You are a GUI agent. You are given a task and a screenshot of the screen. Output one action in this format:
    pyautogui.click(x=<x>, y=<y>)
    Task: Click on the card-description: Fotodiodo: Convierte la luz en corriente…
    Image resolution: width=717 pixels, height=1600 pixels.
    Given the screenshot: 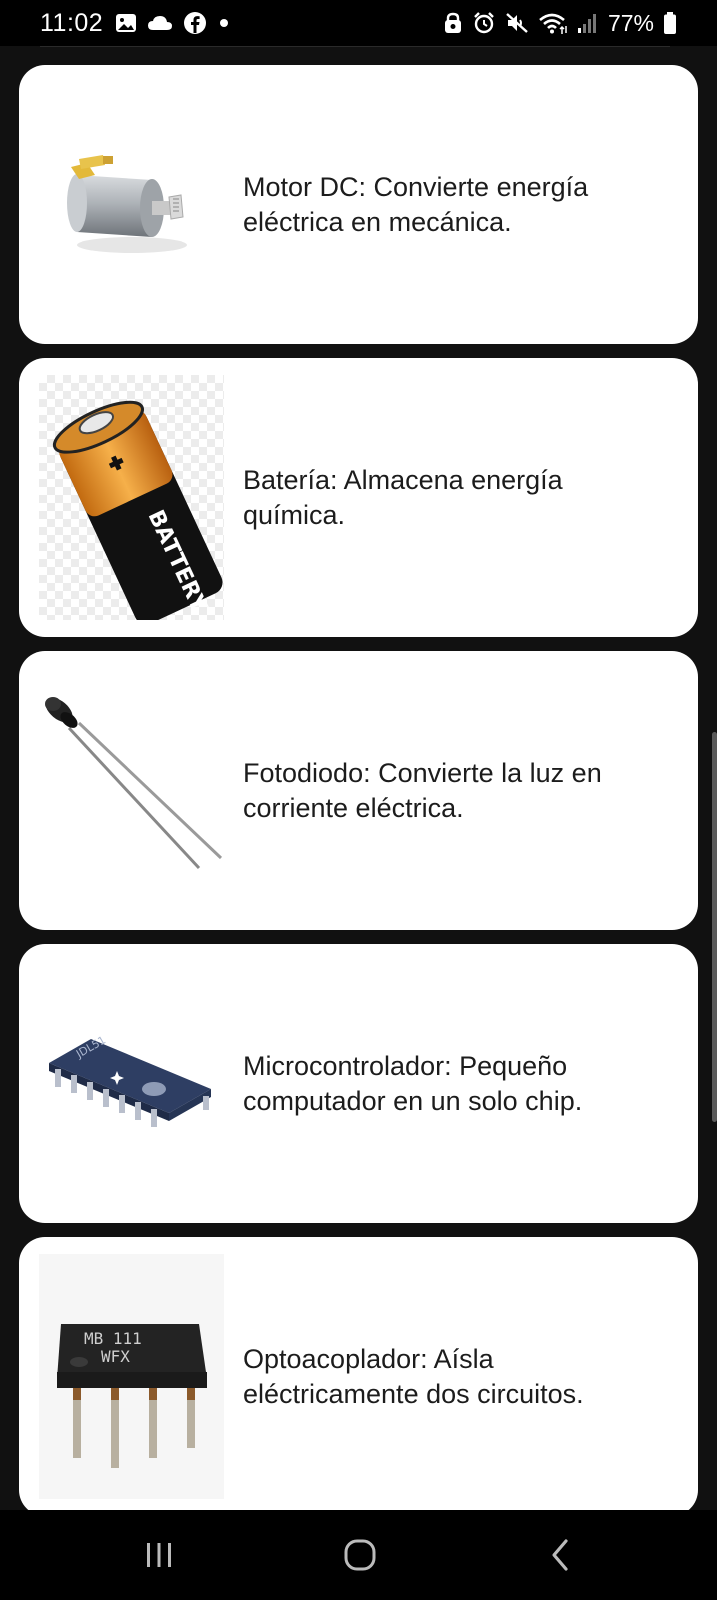 What is the action you would take?
    pyautogui.click(x=422, y=790)
    